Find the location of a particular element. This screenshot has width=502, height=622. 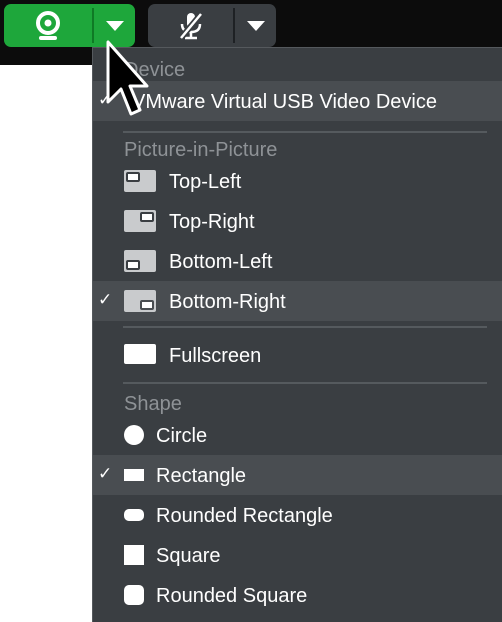

camera-toggle-button is located at coordinates (48, 25).